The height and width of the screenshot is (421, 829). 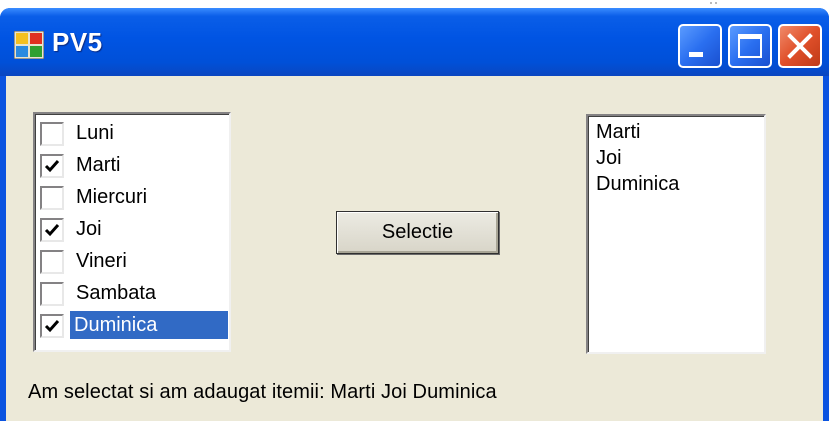 I want to click on list-item-label: Sambata, so click(x=116, y=293).